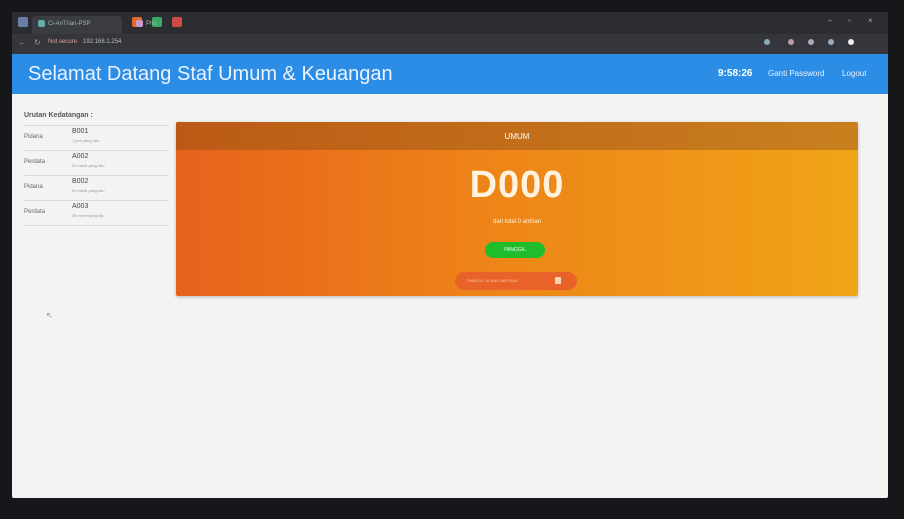 The image size is (904, 519). What do you see at coordinates (767, 42) in the screenshot?
I see `search-icon` at bounding box center [767, 42].